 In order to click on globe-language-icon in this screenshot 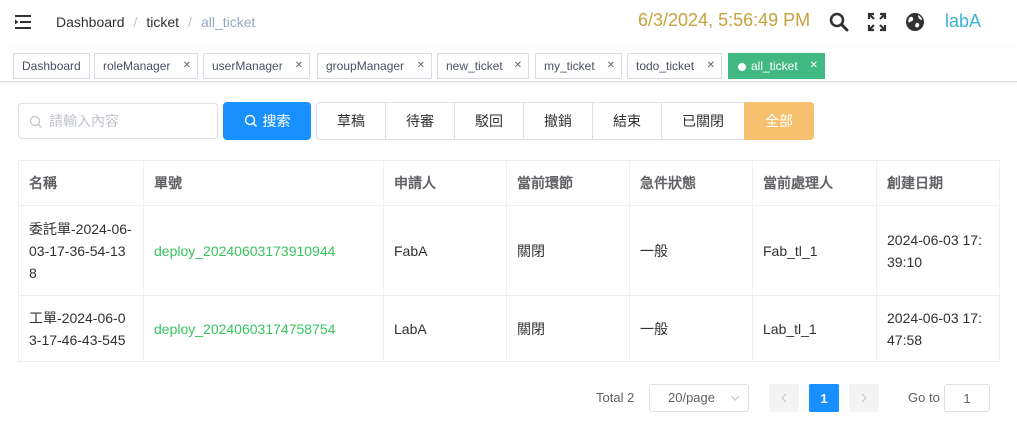, I will do `click(915, 22)`.